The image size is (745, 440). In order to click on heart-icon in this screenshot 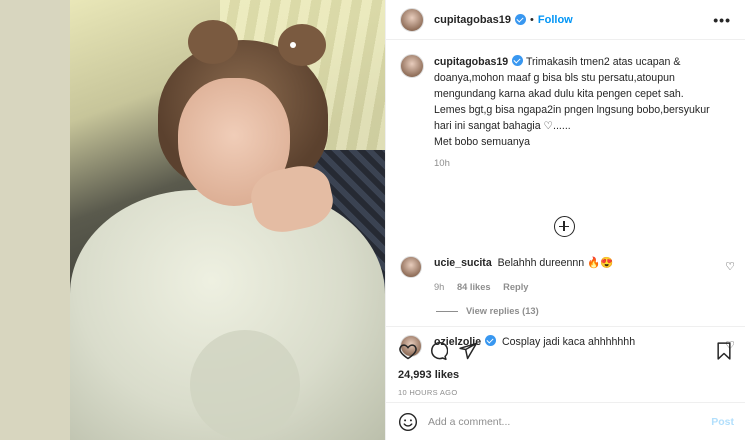, I will do `click(408, 351)`.